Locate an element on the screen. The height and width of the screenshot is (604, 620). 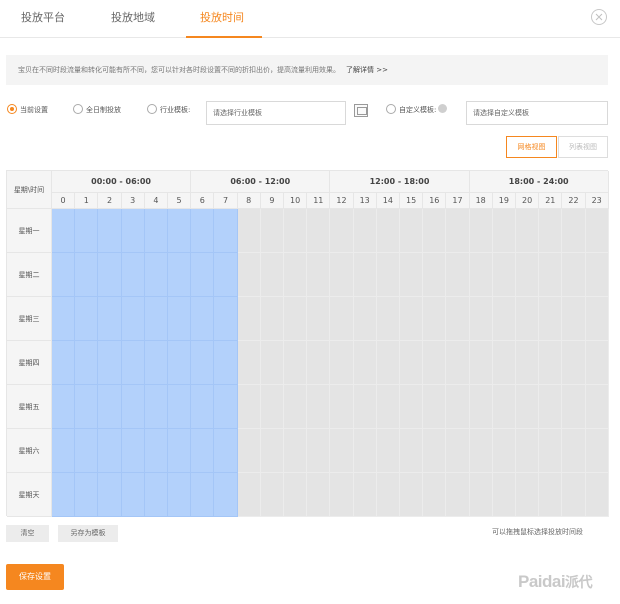
learn-more-link: 了解详情 >> is located at coordinates (367, 70).